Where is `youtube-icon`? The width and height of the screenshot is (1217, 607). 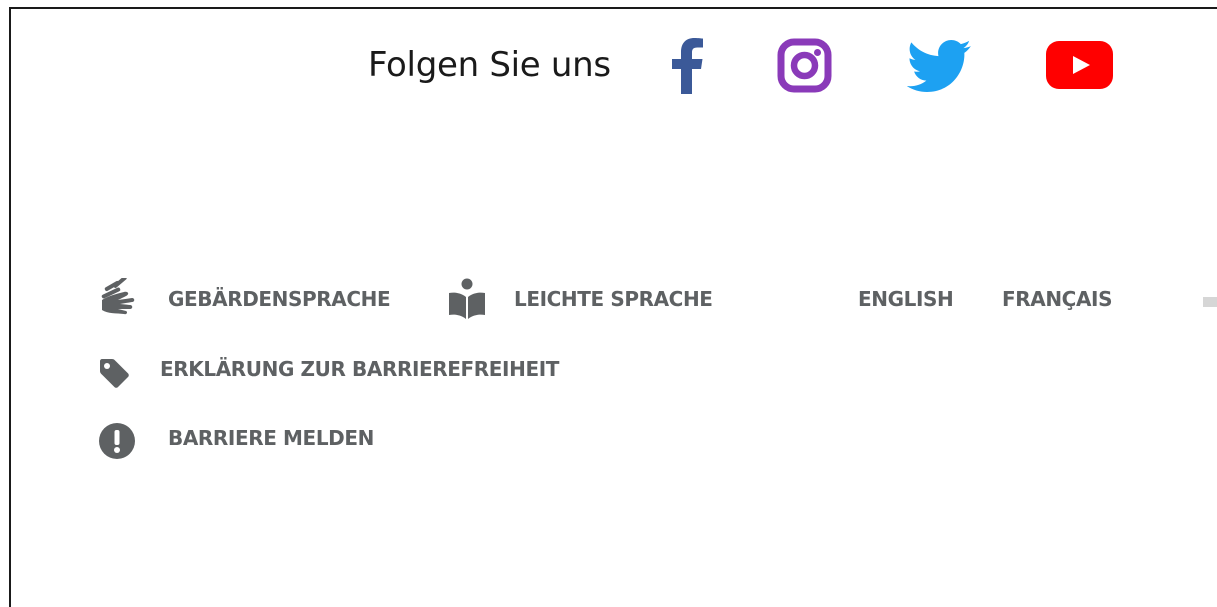
youtube-icon is located at coordinates (1079, 65).